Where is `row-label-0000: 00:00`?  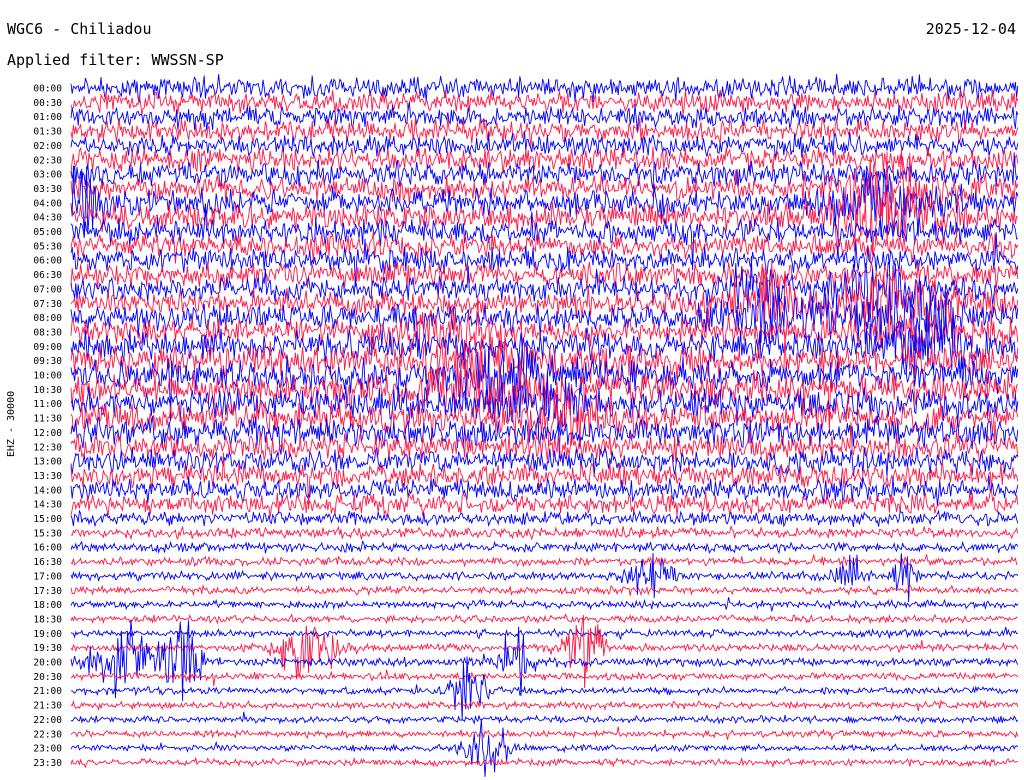
row-label-0000: 00:00 is located at coordinates (47, 89).